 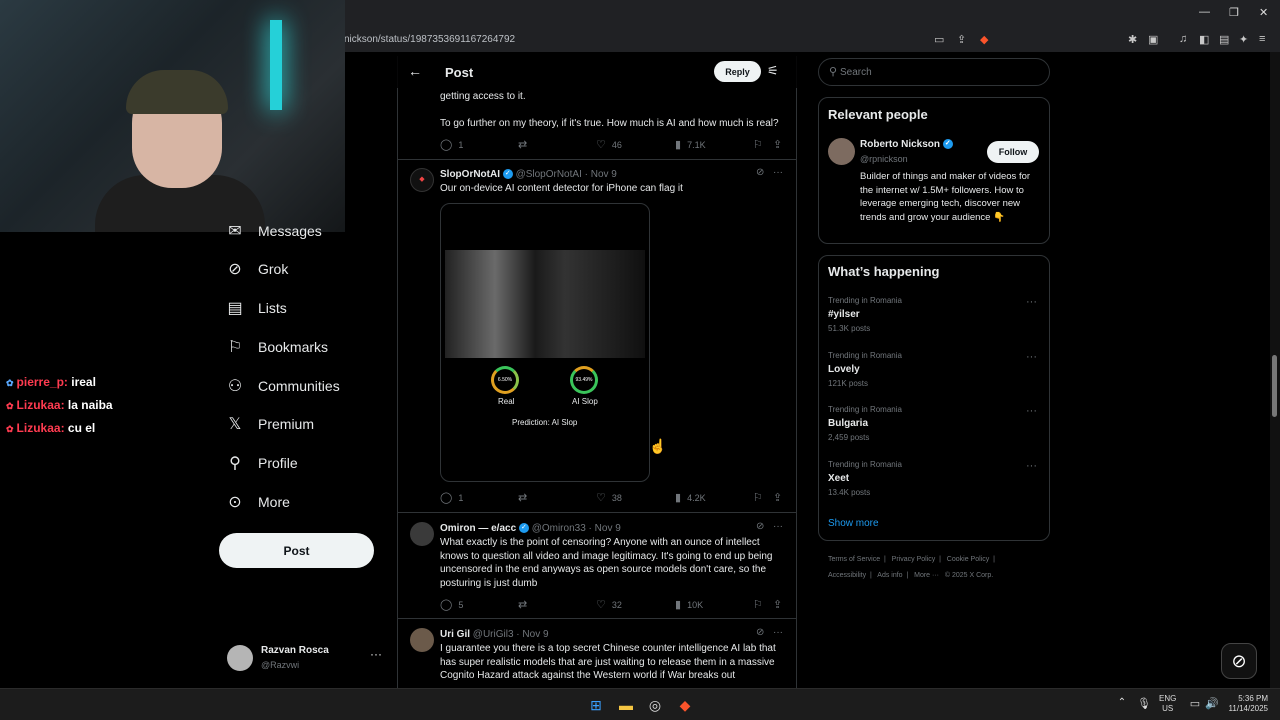 I want to click on person-handle: @rpnickson, so click(x=884, y=159).